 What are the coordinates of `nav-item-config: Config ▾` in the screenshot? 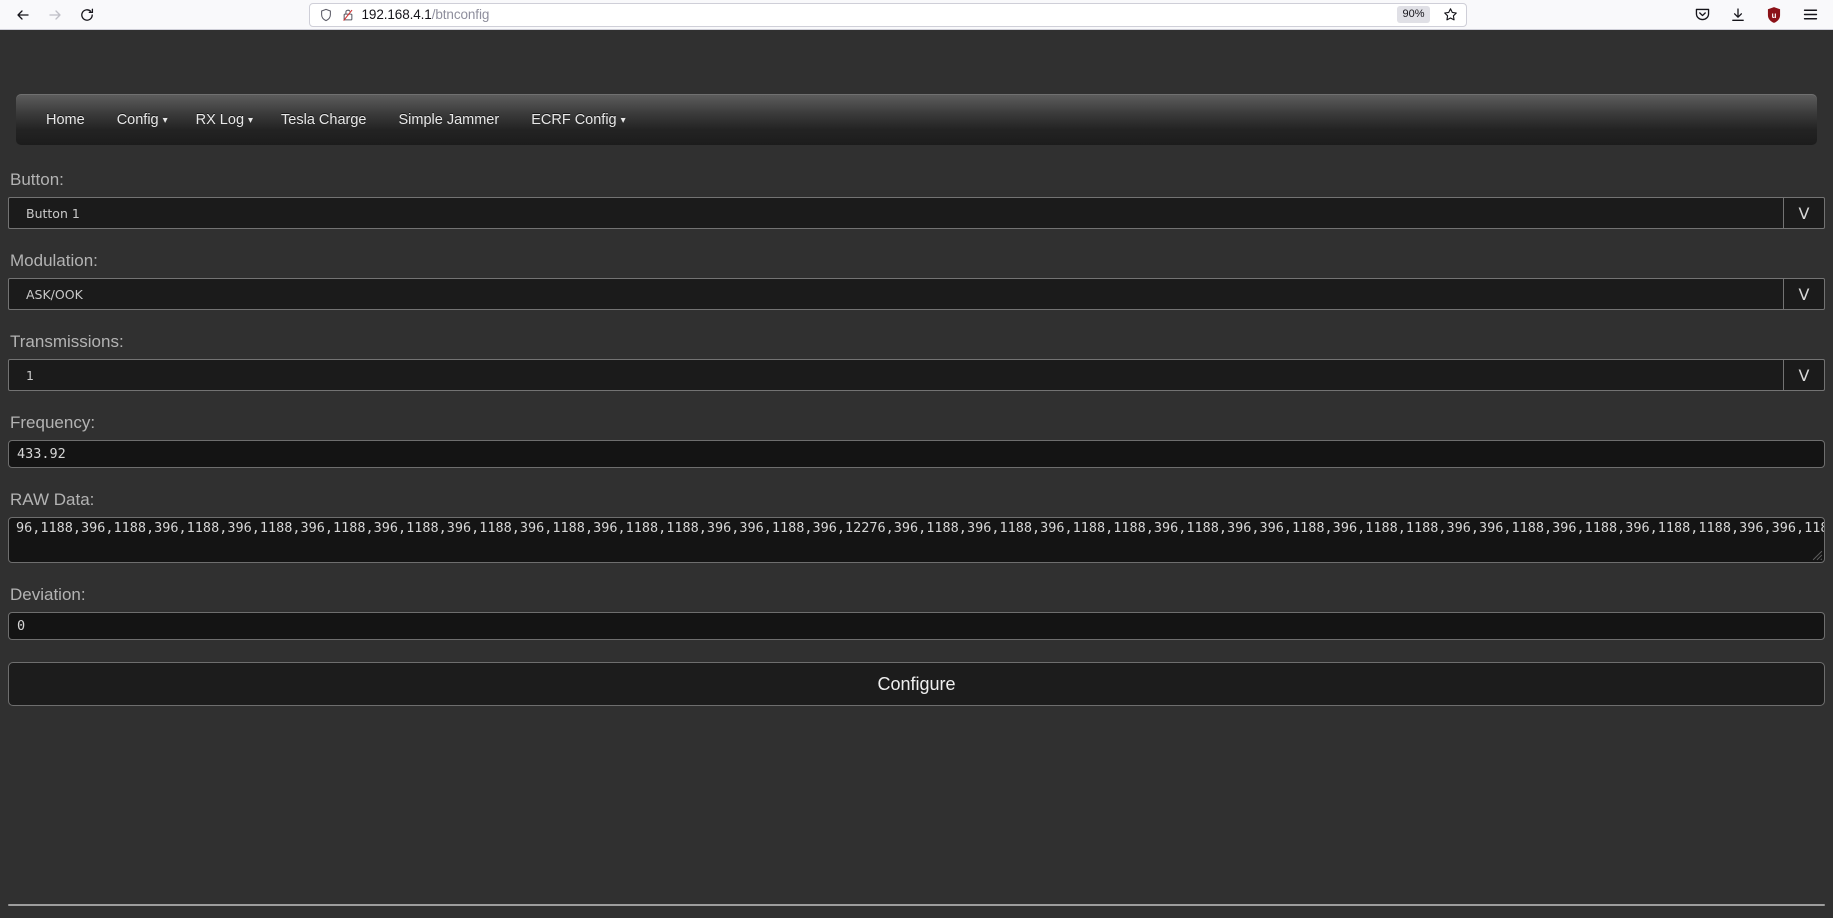 It's located at (142, 120).